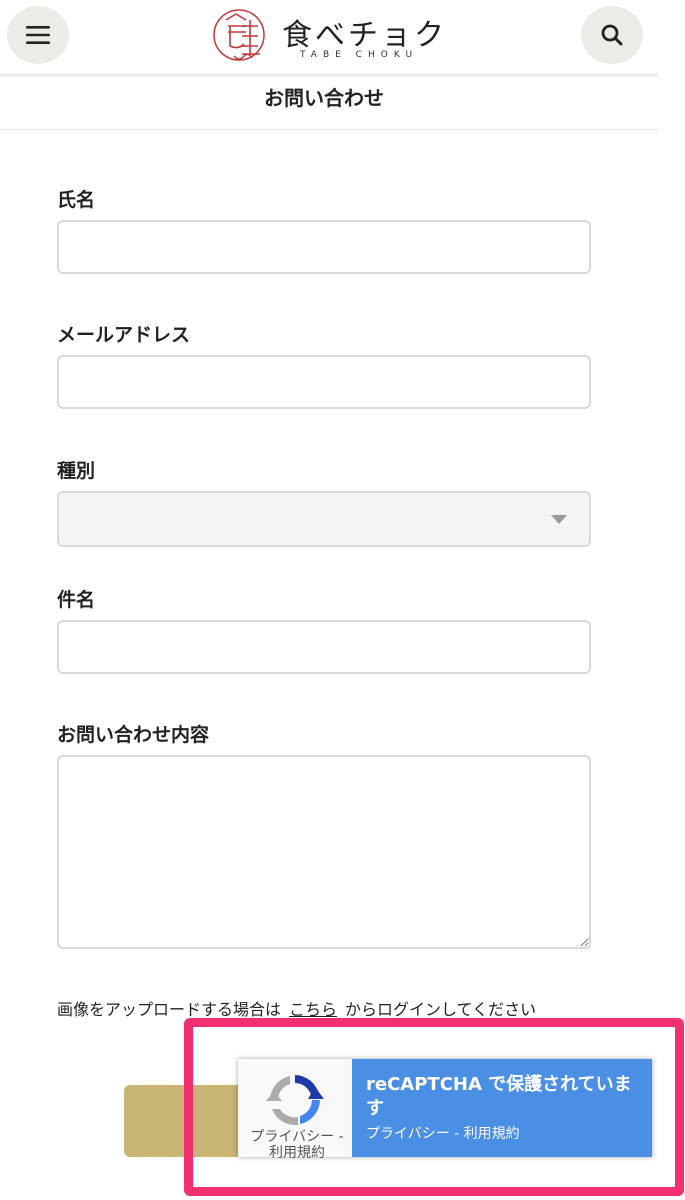 Image resolution: width=685 pixels, height=1200 pixels. What do you see at coordinates (169, 1009) in the screenshot?
I see `upload-note-prefix: 画像をアップロードする場合は` at bounding box center [169, 1009].